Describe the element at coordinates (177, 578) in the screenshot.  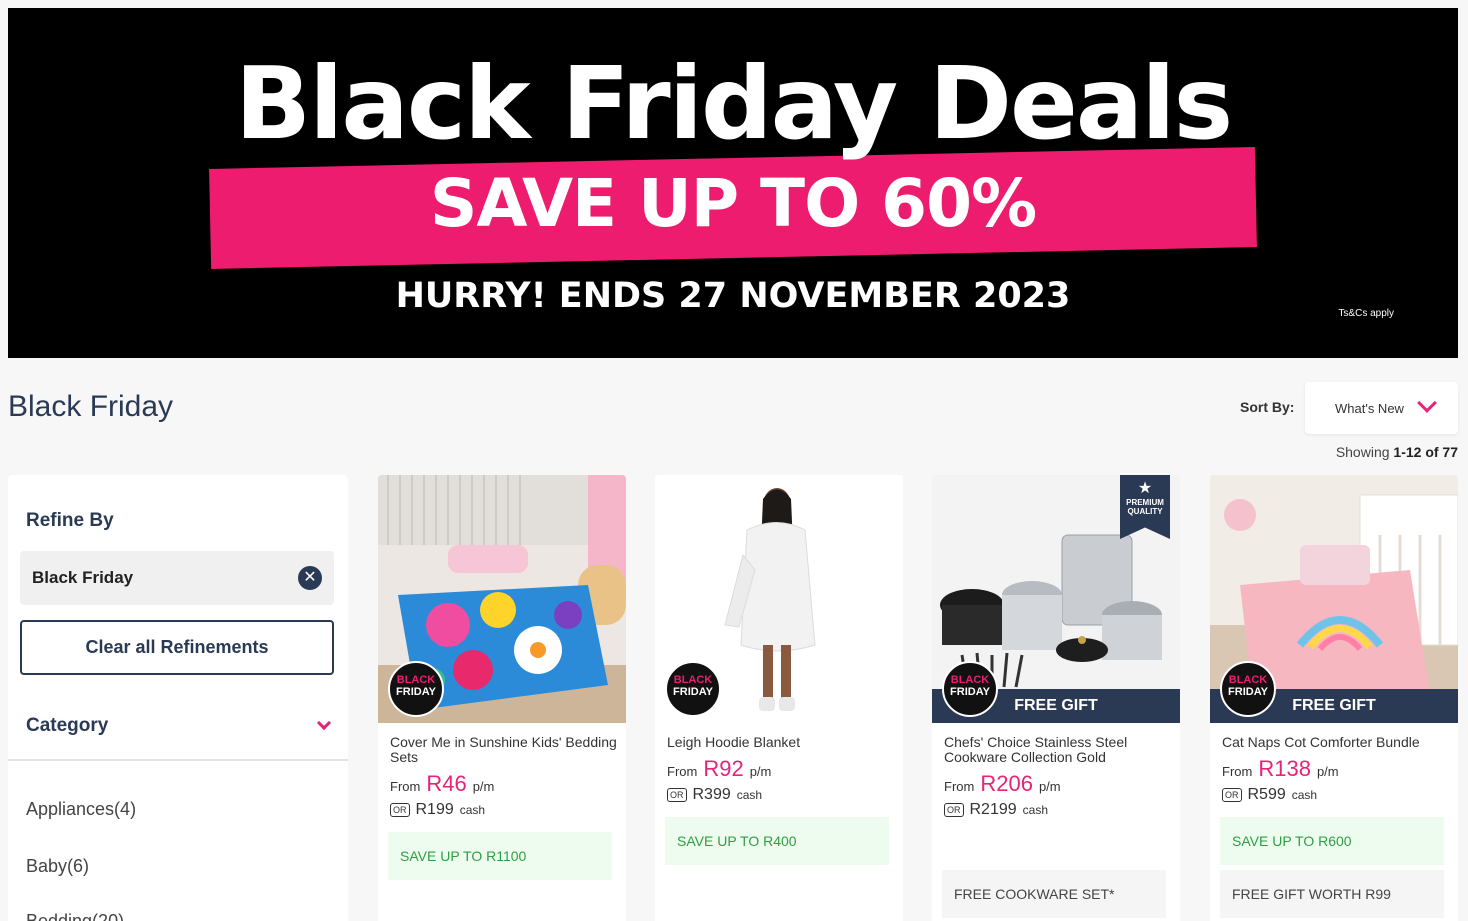
I see `active-filter-chip: Black Friday ✕` at that location.